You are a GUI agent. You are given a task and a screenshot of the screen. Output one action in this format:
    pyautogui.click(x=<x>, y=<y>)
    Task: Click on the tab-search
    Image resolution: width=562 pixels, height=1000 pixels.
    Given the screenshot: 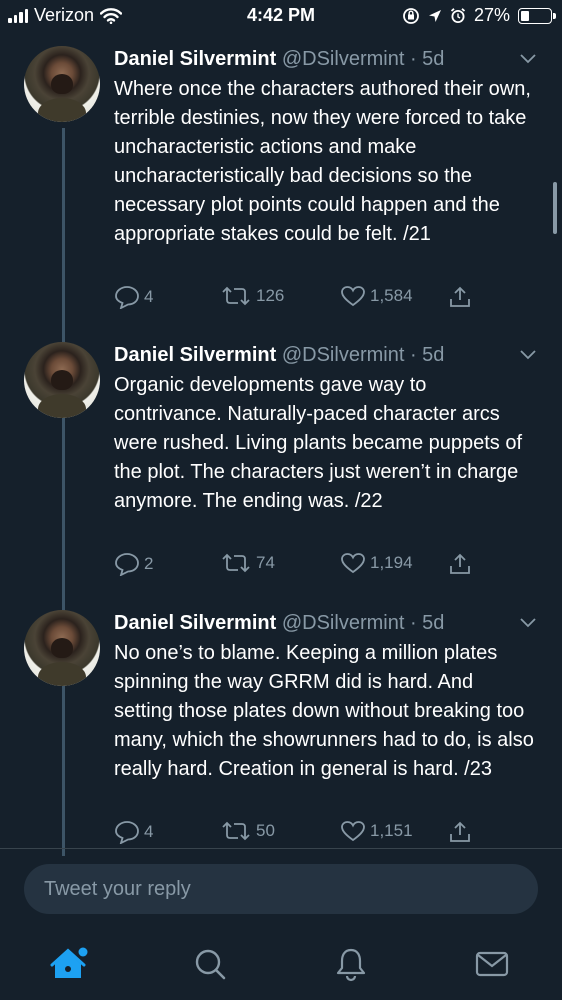 What is the action you would take?
    pyautogui.click(x=212, y=964)
    